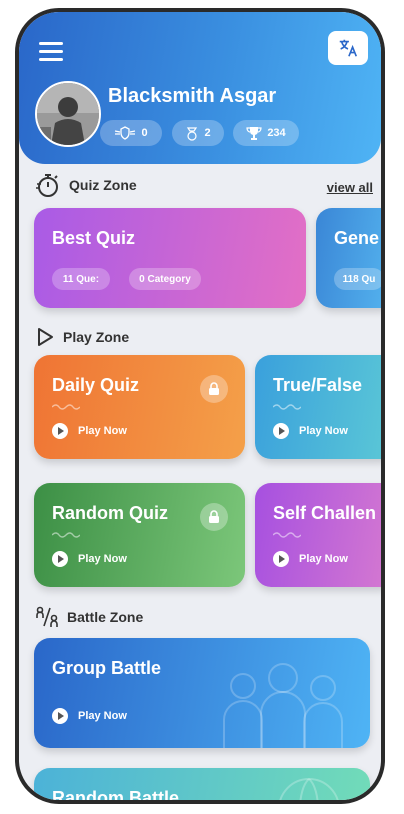 This screenshot has height=814, width=404. I want to click on card-title: Group Battle, so click(107, 668).